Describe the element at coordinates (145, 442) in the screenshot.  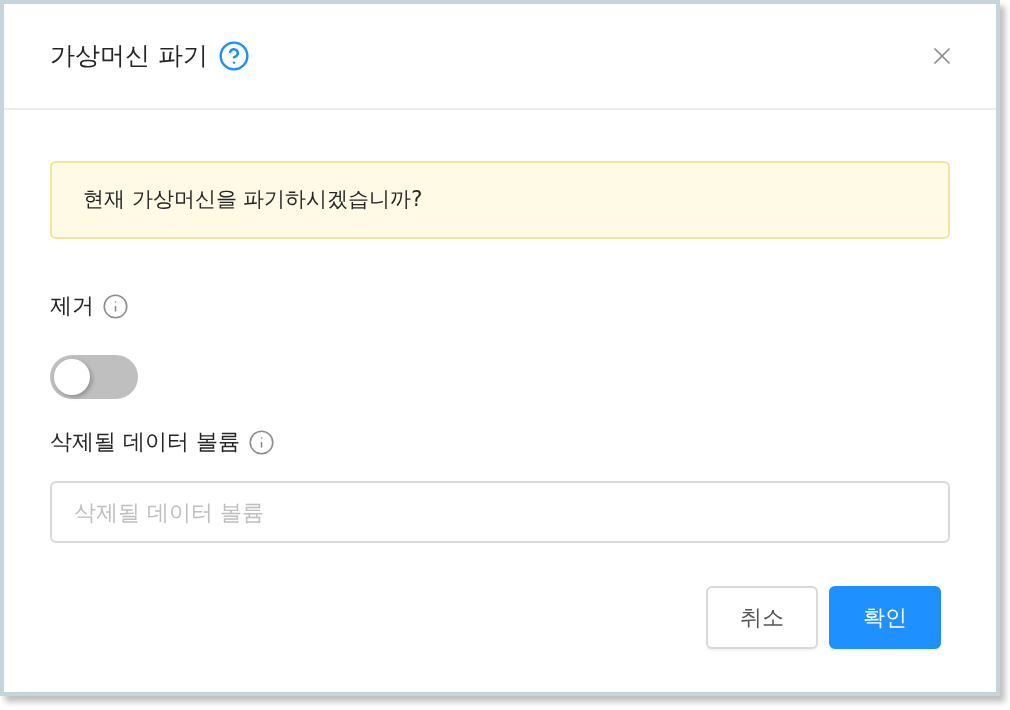
I see `field-label: 삭제될 데이터 볼륨` at that location.